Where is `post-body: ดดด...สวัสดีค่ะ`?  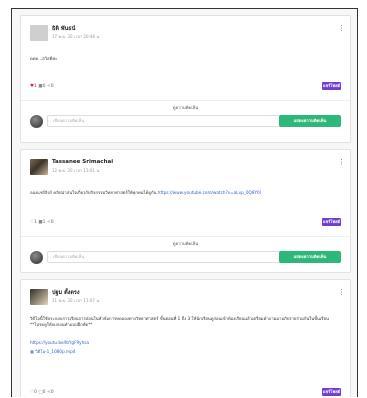 post-body: ดดด...สวัสดีค่ะ is located at coordinates (44, 58).